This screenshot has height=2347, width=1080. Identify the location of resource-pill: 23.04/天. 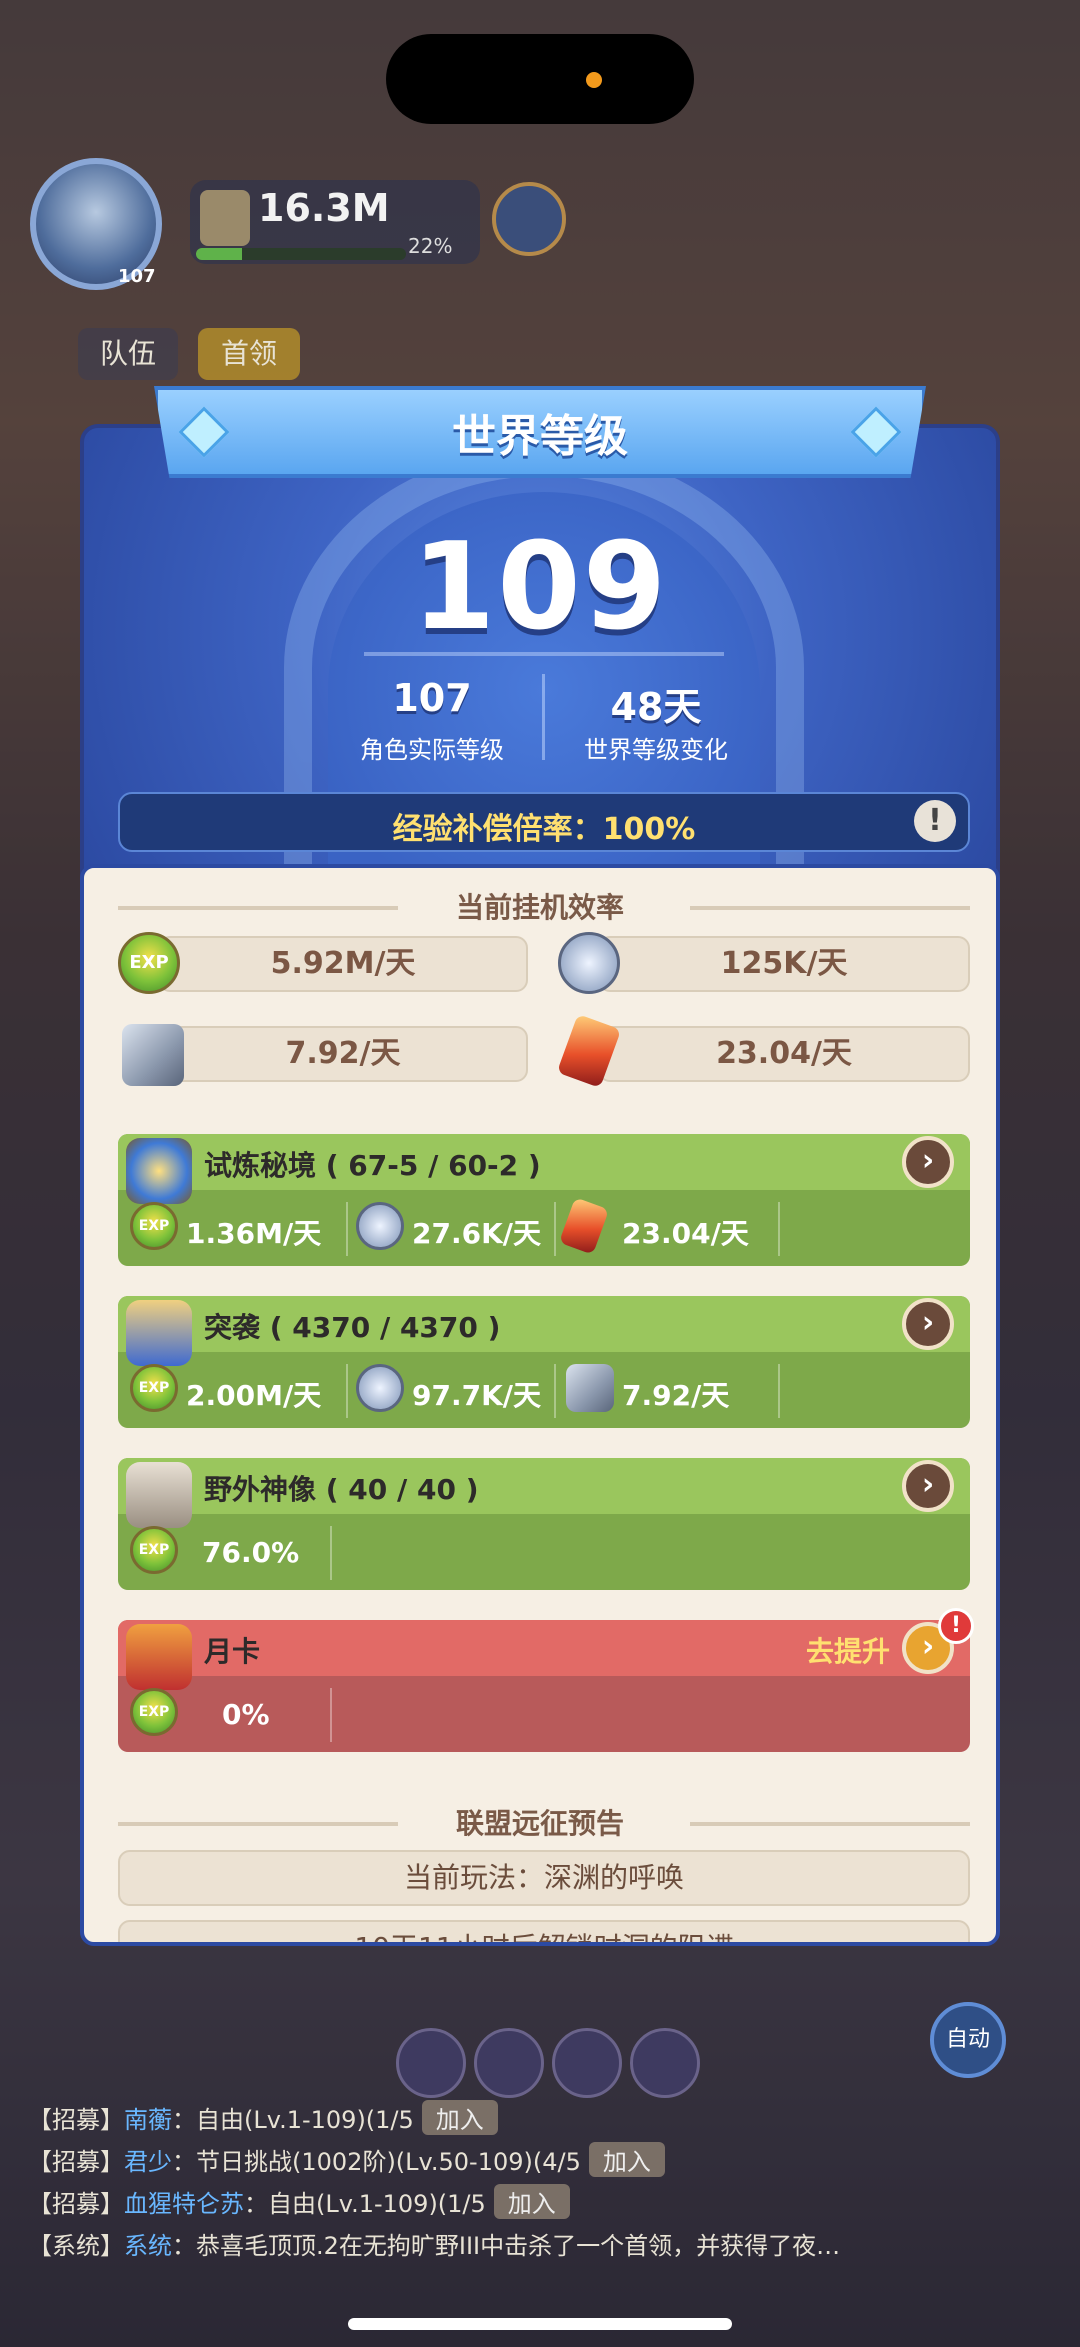
(784, 1054).